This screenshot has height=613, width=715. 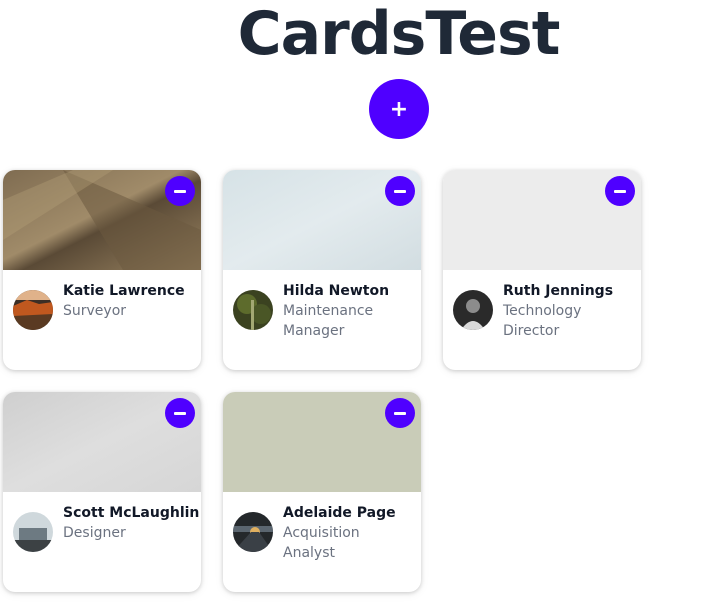 I want to click on card-info: Adelaide Page Acquisition Analyst, so click(x=348, y=533).